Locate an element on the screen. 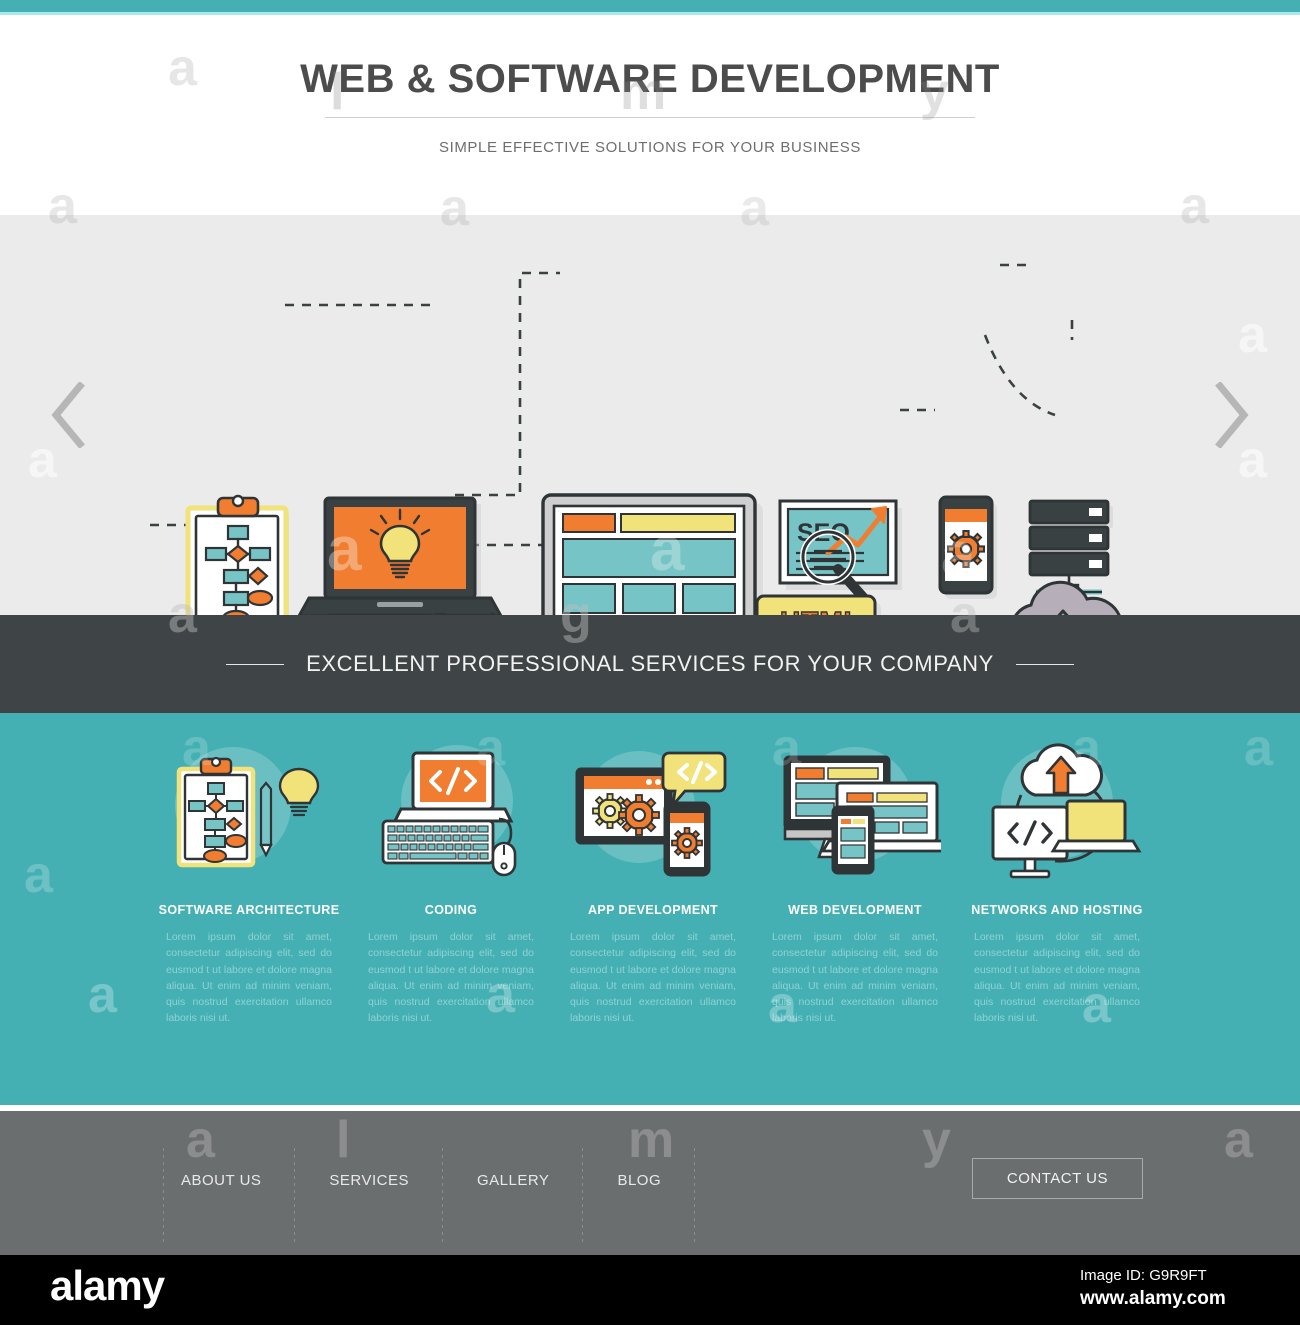 The height and width of the screenshot is (1325, 1300). service-title: WEB DEVELOPMENT is located at coordinates (855, 910).